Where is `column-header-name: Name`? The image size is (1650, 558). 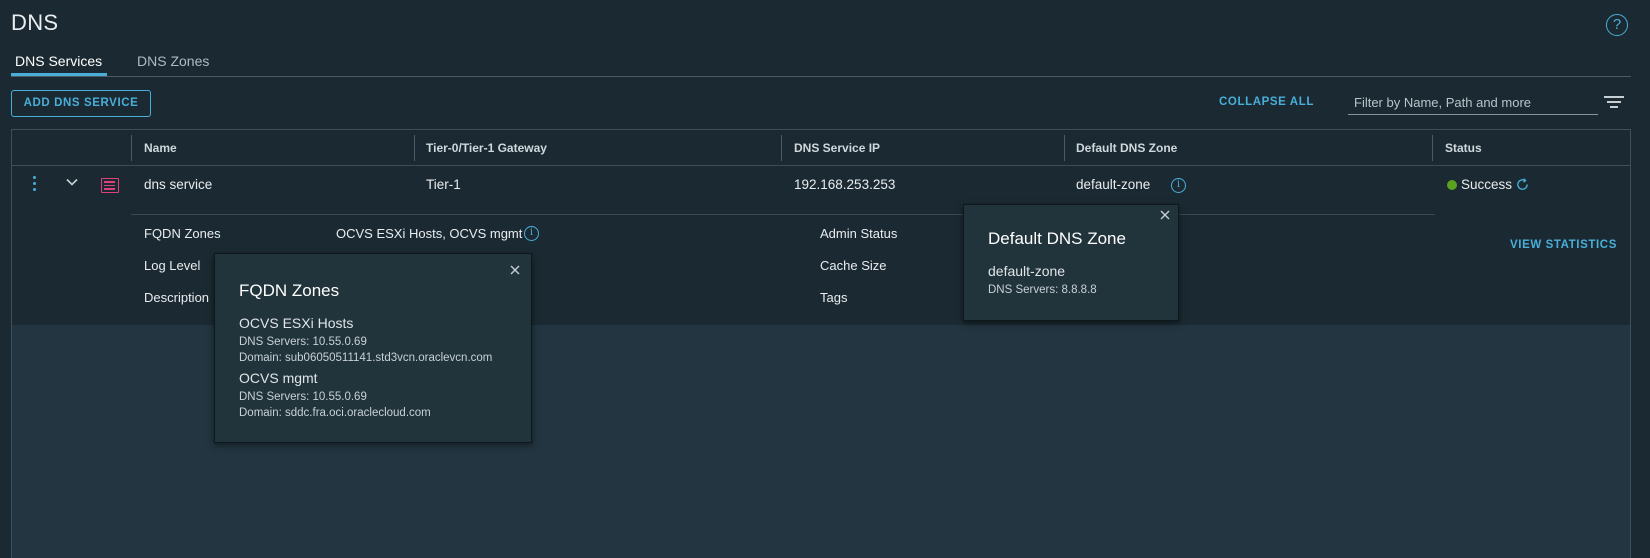 column-header-name: Name is located at coordinates (160, 148).